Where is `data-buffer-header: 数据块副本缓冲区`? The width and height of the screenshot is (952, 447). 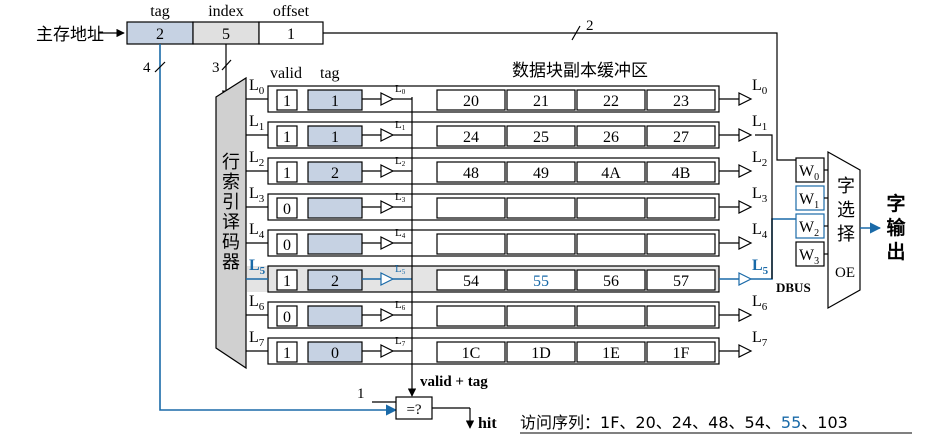 data-buffer-header: 数据块副本缓冲区 is located at coordinates (580, 71).